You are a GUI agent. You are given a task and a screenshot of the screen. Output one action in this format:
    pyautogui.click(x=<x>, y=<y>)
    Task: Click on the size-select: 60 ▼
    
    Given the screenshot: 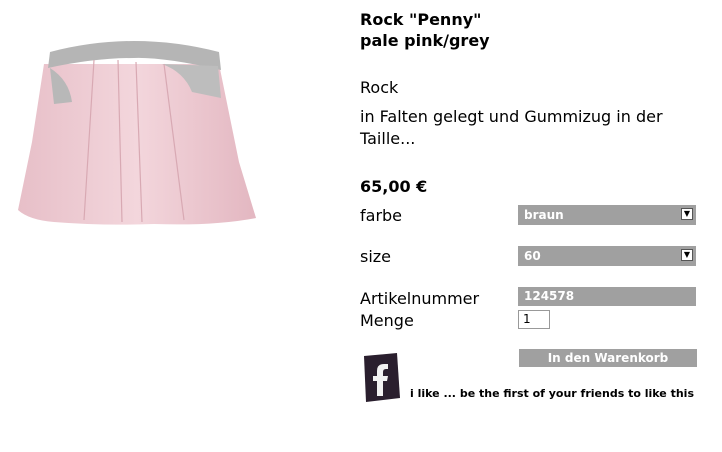 What is the action you would take?
    pyautogui.click(x=607, y=256)
    